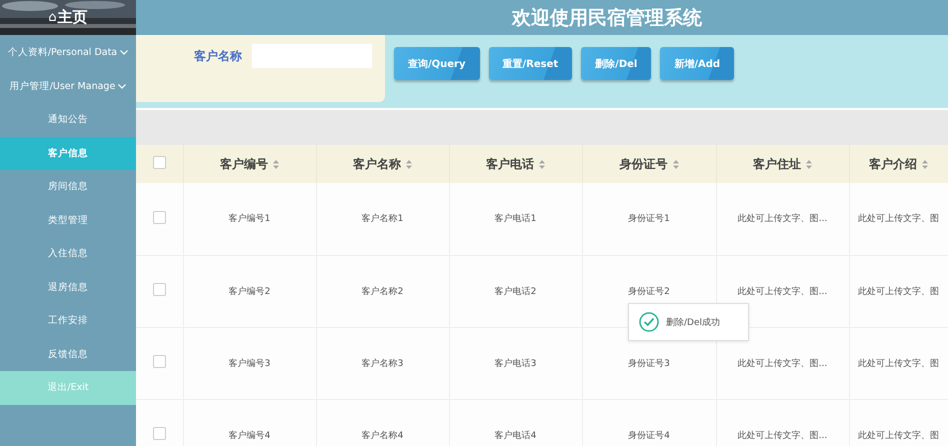 Image resolution: width=948 pixels, height=446 pixels. What do you see at coordinates (68, 287) in the screenshot?
I see `sidebar-item: 退房信息` at bounding box center [68, 287].